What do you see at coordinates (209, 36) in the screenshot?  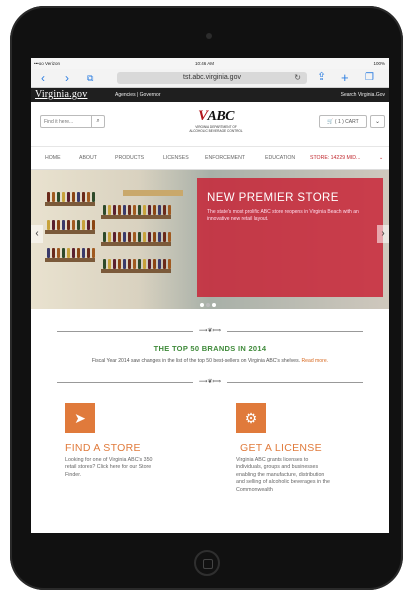 I see `camera-dot` at bounding box center [209, 36].